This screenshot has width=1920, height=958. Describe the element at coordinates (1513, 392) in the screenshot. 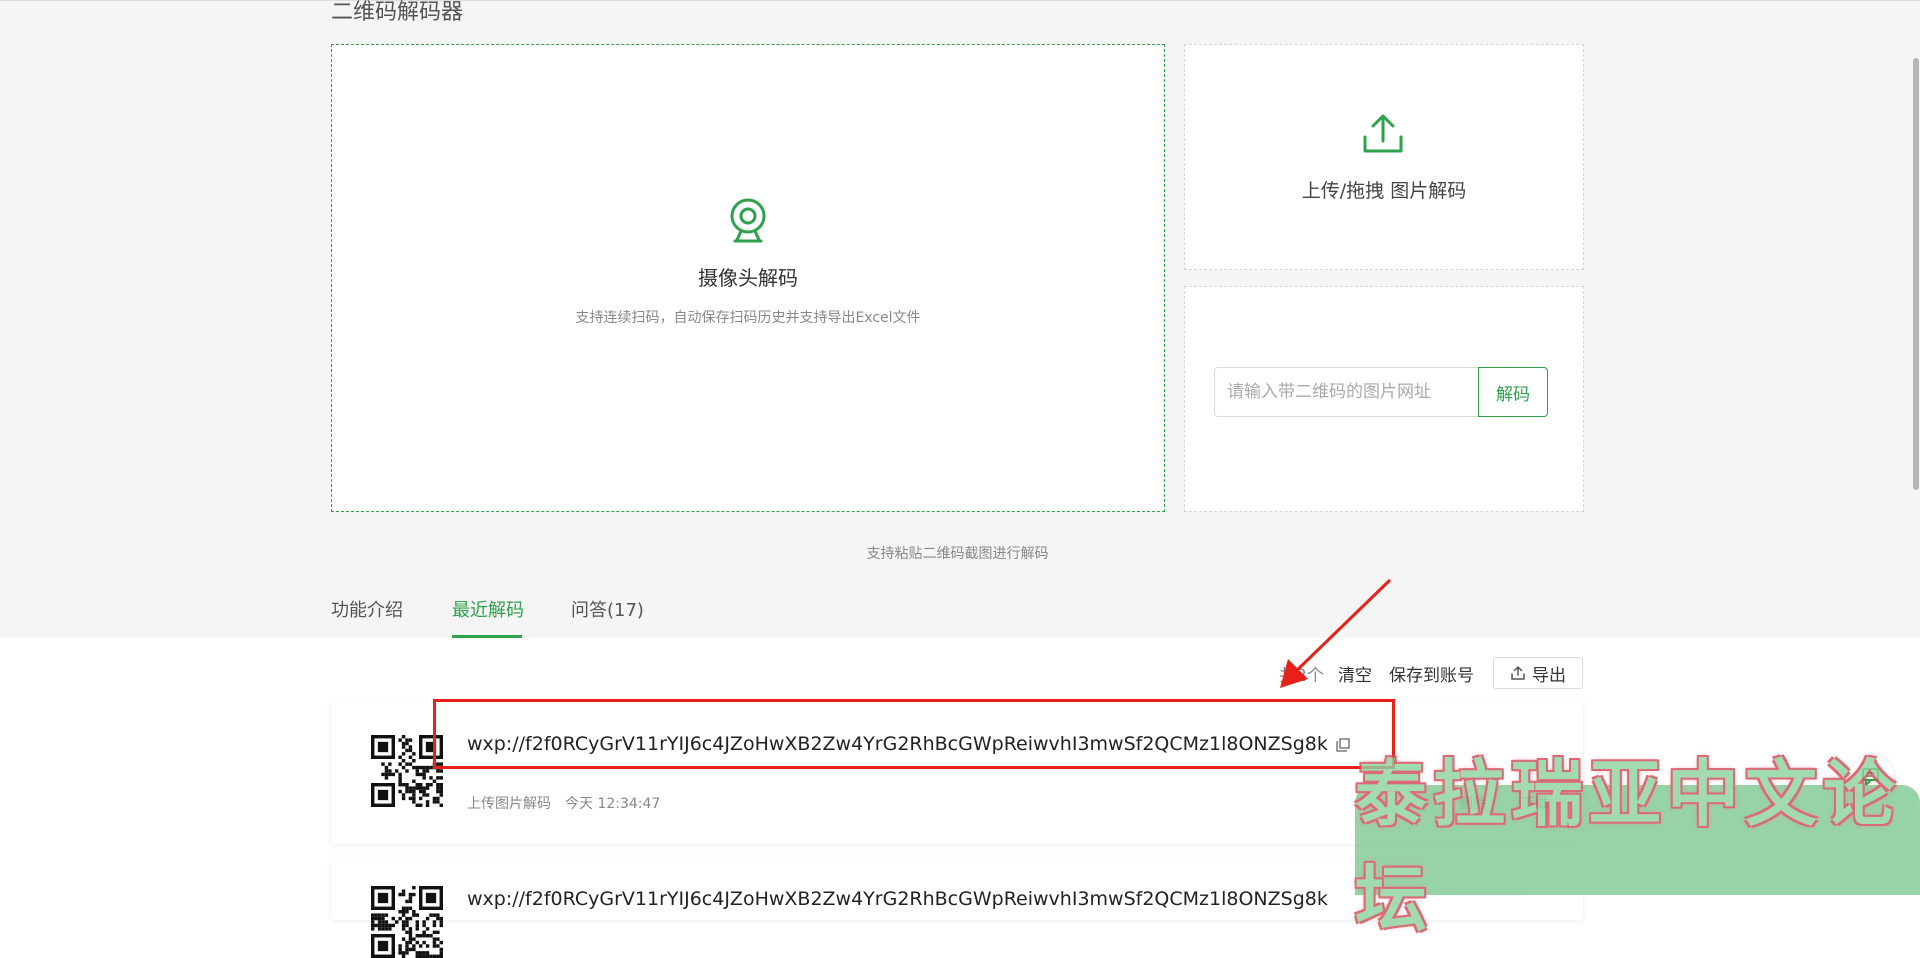

I see `decode-button: 解码` at that location.